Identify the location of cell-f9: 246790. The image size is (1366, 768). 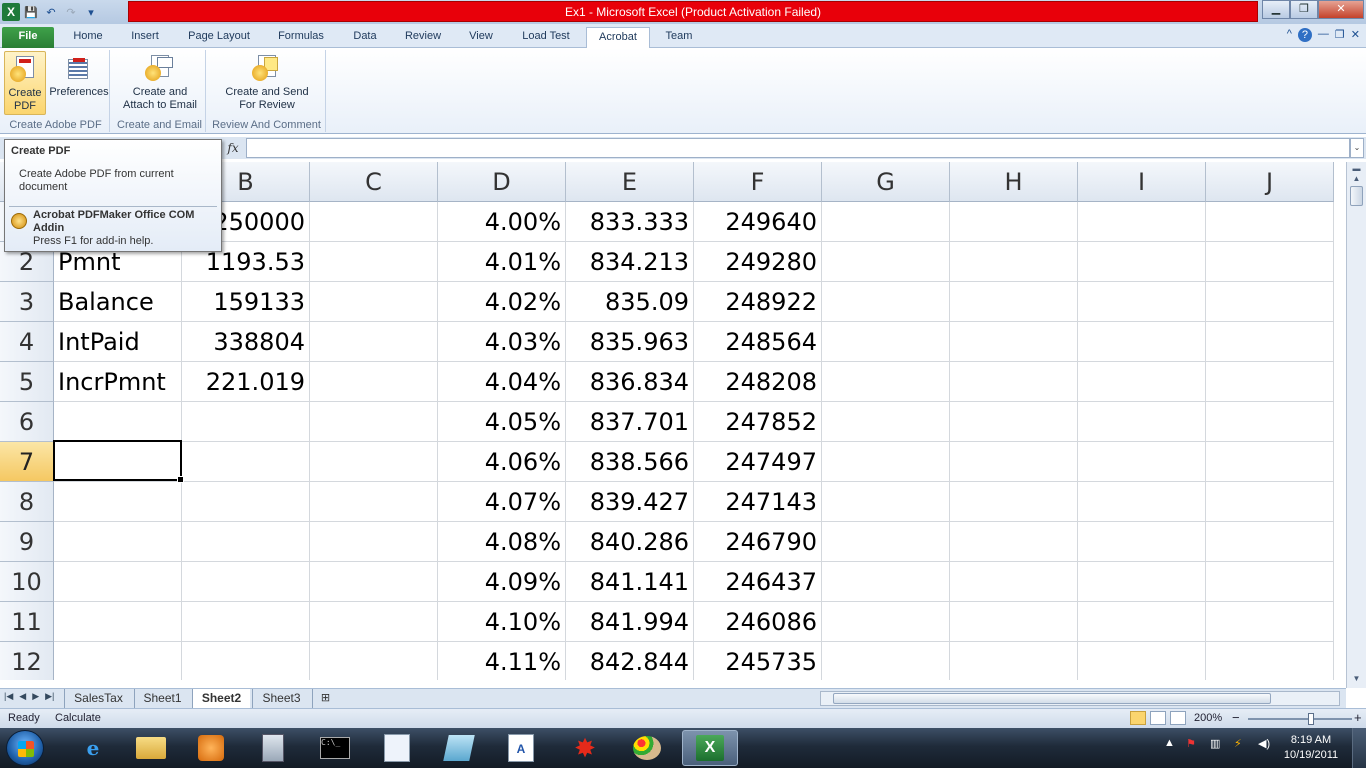
(758, 542).